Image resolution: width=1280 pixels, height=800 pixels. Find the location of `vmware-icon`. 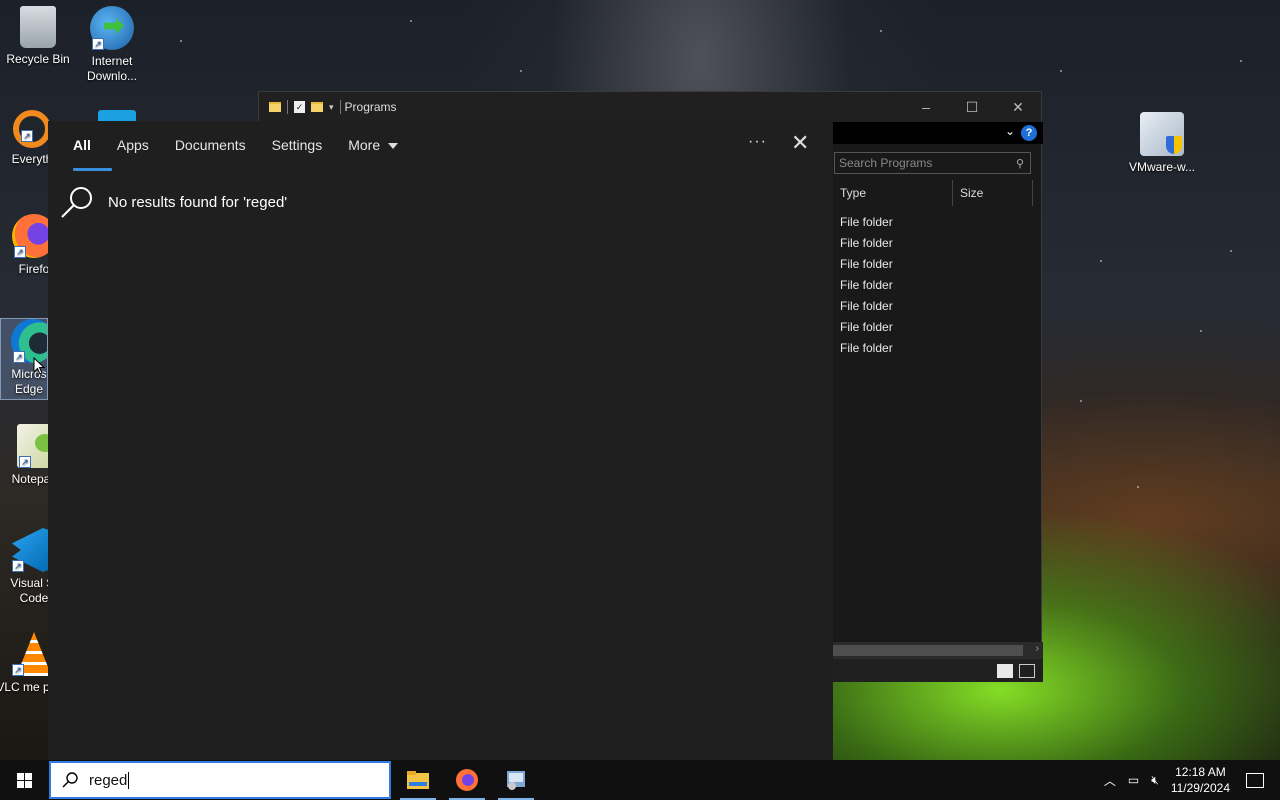

vmware-icon is located at coordinates (1162, 134).